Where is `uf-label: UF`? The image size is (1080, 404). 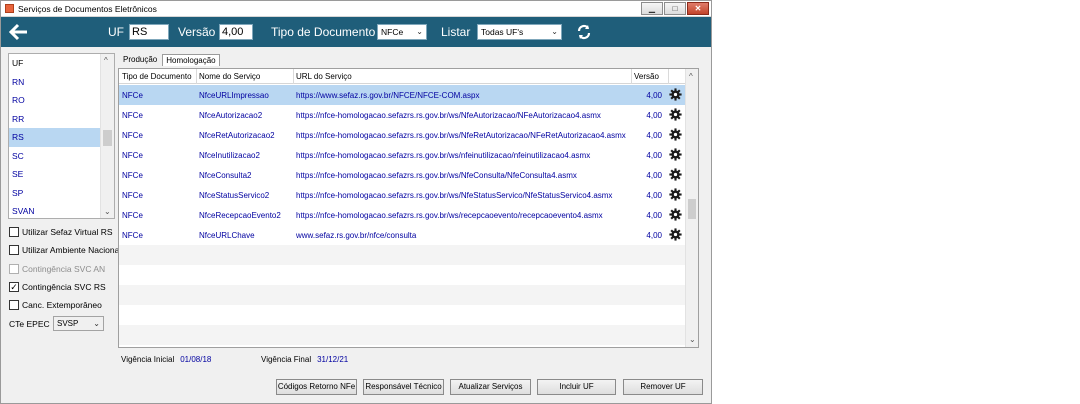 uf-label: UF is located at coordinates (116, 32).